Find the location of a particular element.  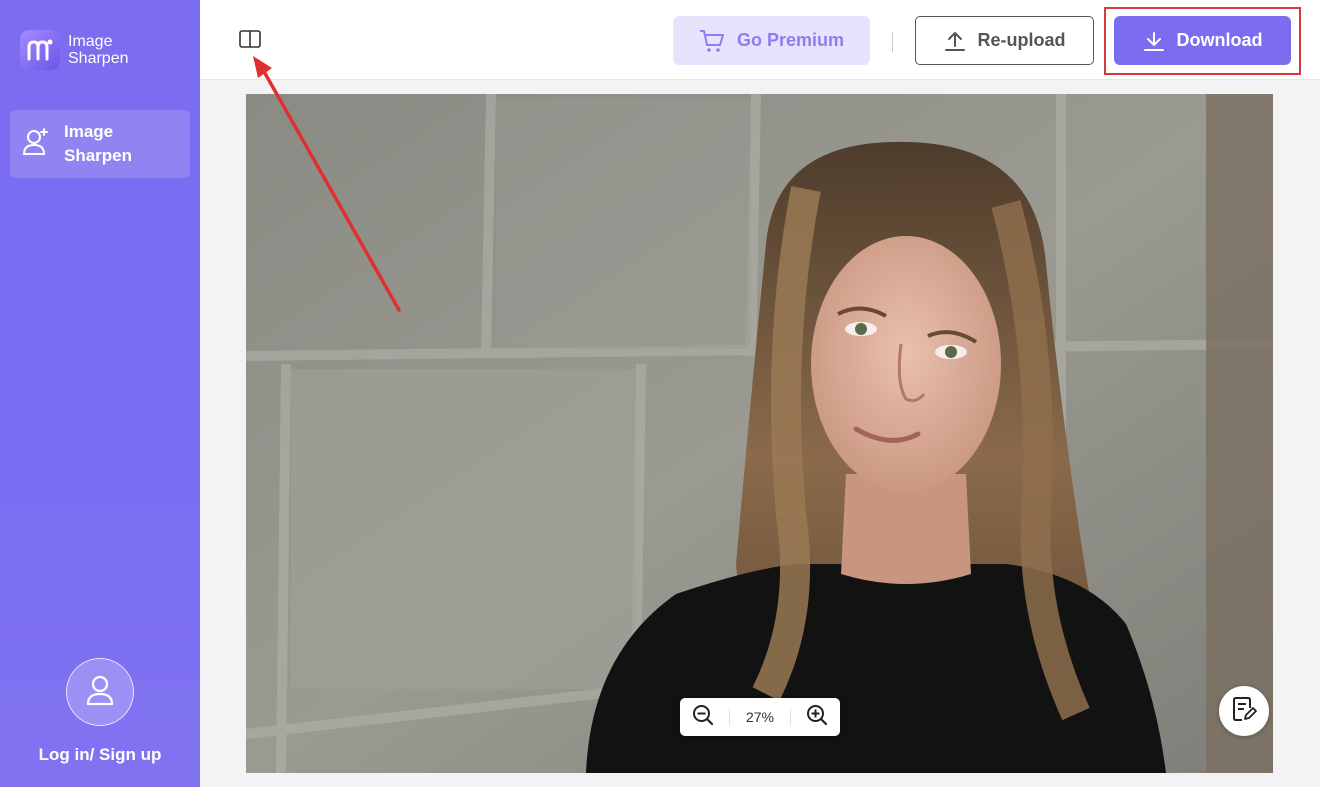

zoom-in-icon is located at coordinates (817, 717).